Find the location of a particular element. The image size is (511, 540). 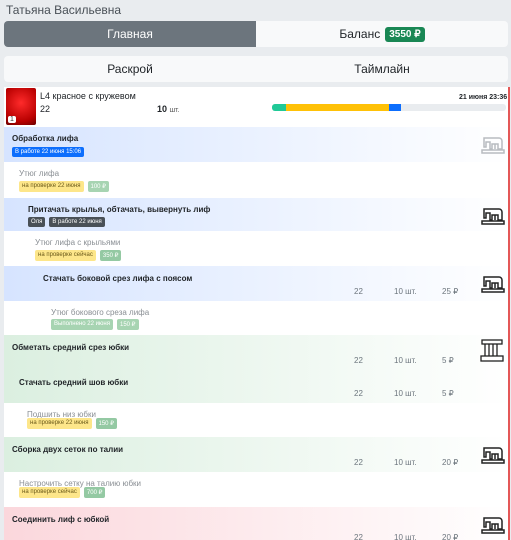

product-qty-value: 10 is located at coordinates (162, 109).